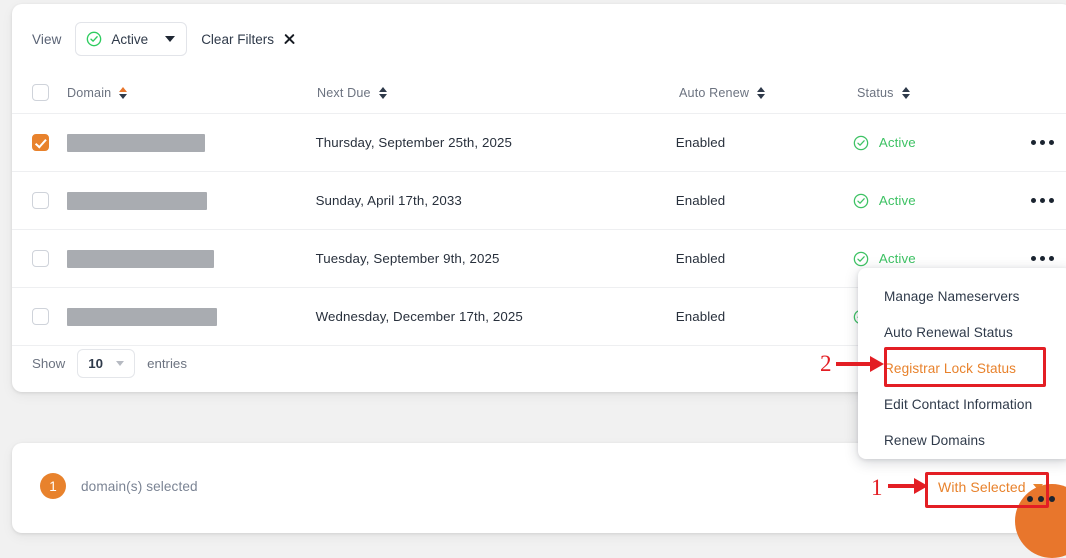 This screenshot has width=1066, height=558. Describe the element at coordinates (407, 258) in the screenshot. I see `next-due-value: Tuesday, September 9th, 2025` at that location.